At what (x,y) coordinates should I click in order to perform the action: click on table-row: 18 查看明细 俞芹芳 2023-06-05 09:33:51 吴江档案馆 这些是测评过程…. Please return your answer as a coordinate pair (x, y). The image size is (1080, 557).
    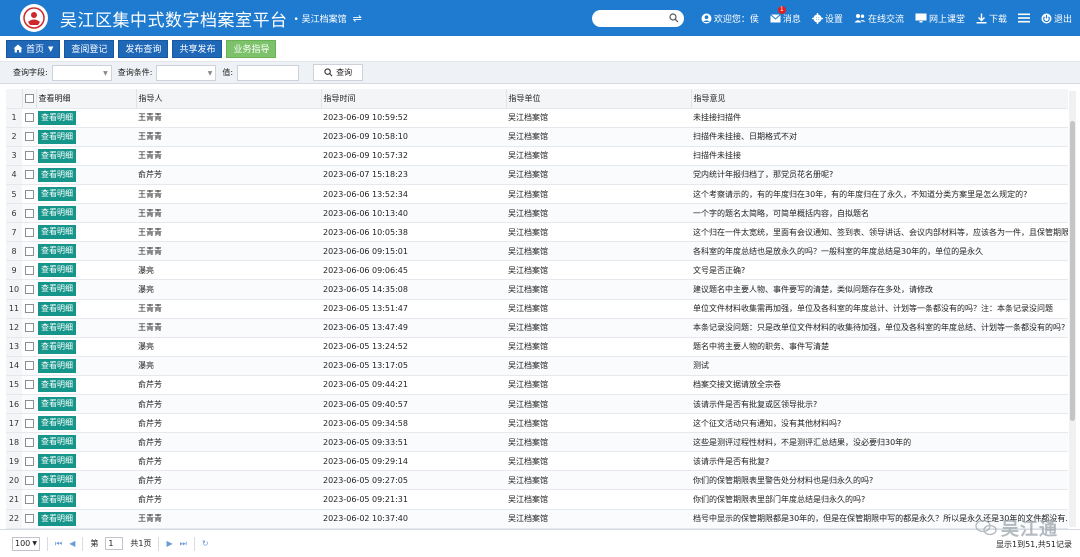
    Looking at the image, I should click on (537, 442).